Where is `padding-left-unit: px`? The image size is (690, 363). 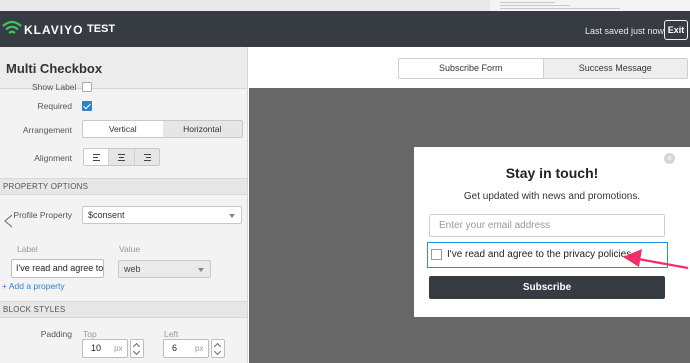
padding-left-unit: px is located at coordinates (199, 348).